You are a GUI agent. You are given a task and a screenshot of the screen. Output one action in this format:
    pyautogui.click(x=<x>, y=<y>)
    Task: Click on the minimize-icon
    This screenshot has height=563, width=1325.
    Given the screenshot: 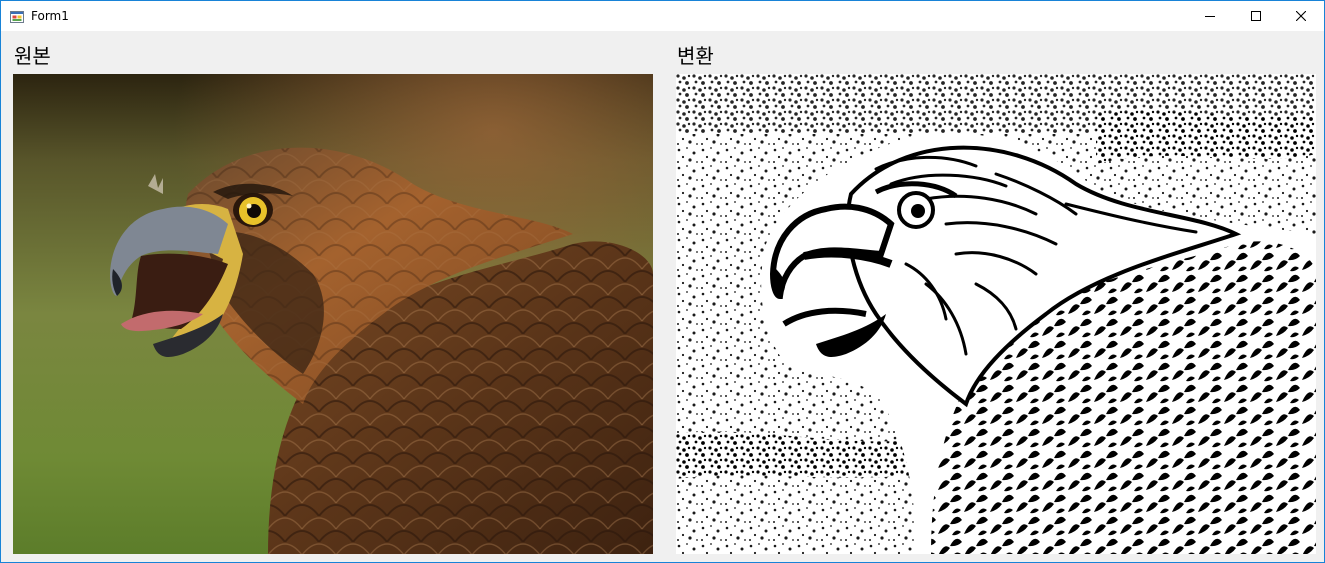 What is the action you would take?
    pyautogui.click(x=1210, y=16)
    